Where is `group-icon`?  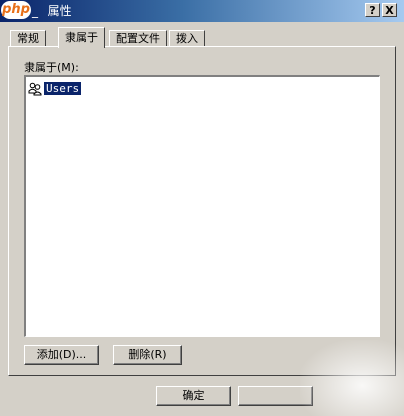 group-icon is located at coordinates (35, 88).